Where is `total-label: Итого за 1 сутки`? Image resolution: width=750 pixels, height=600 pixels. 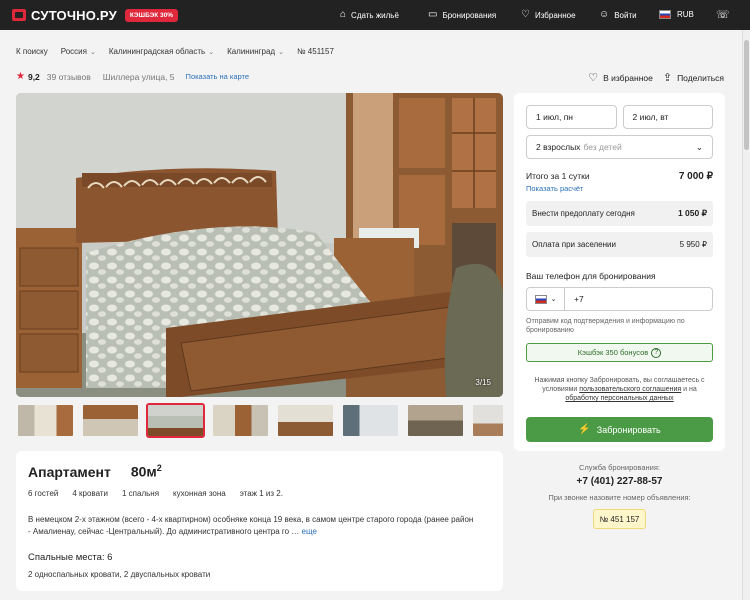 total-label: Итого за 1 сутки is located at coordinates (558, 176).